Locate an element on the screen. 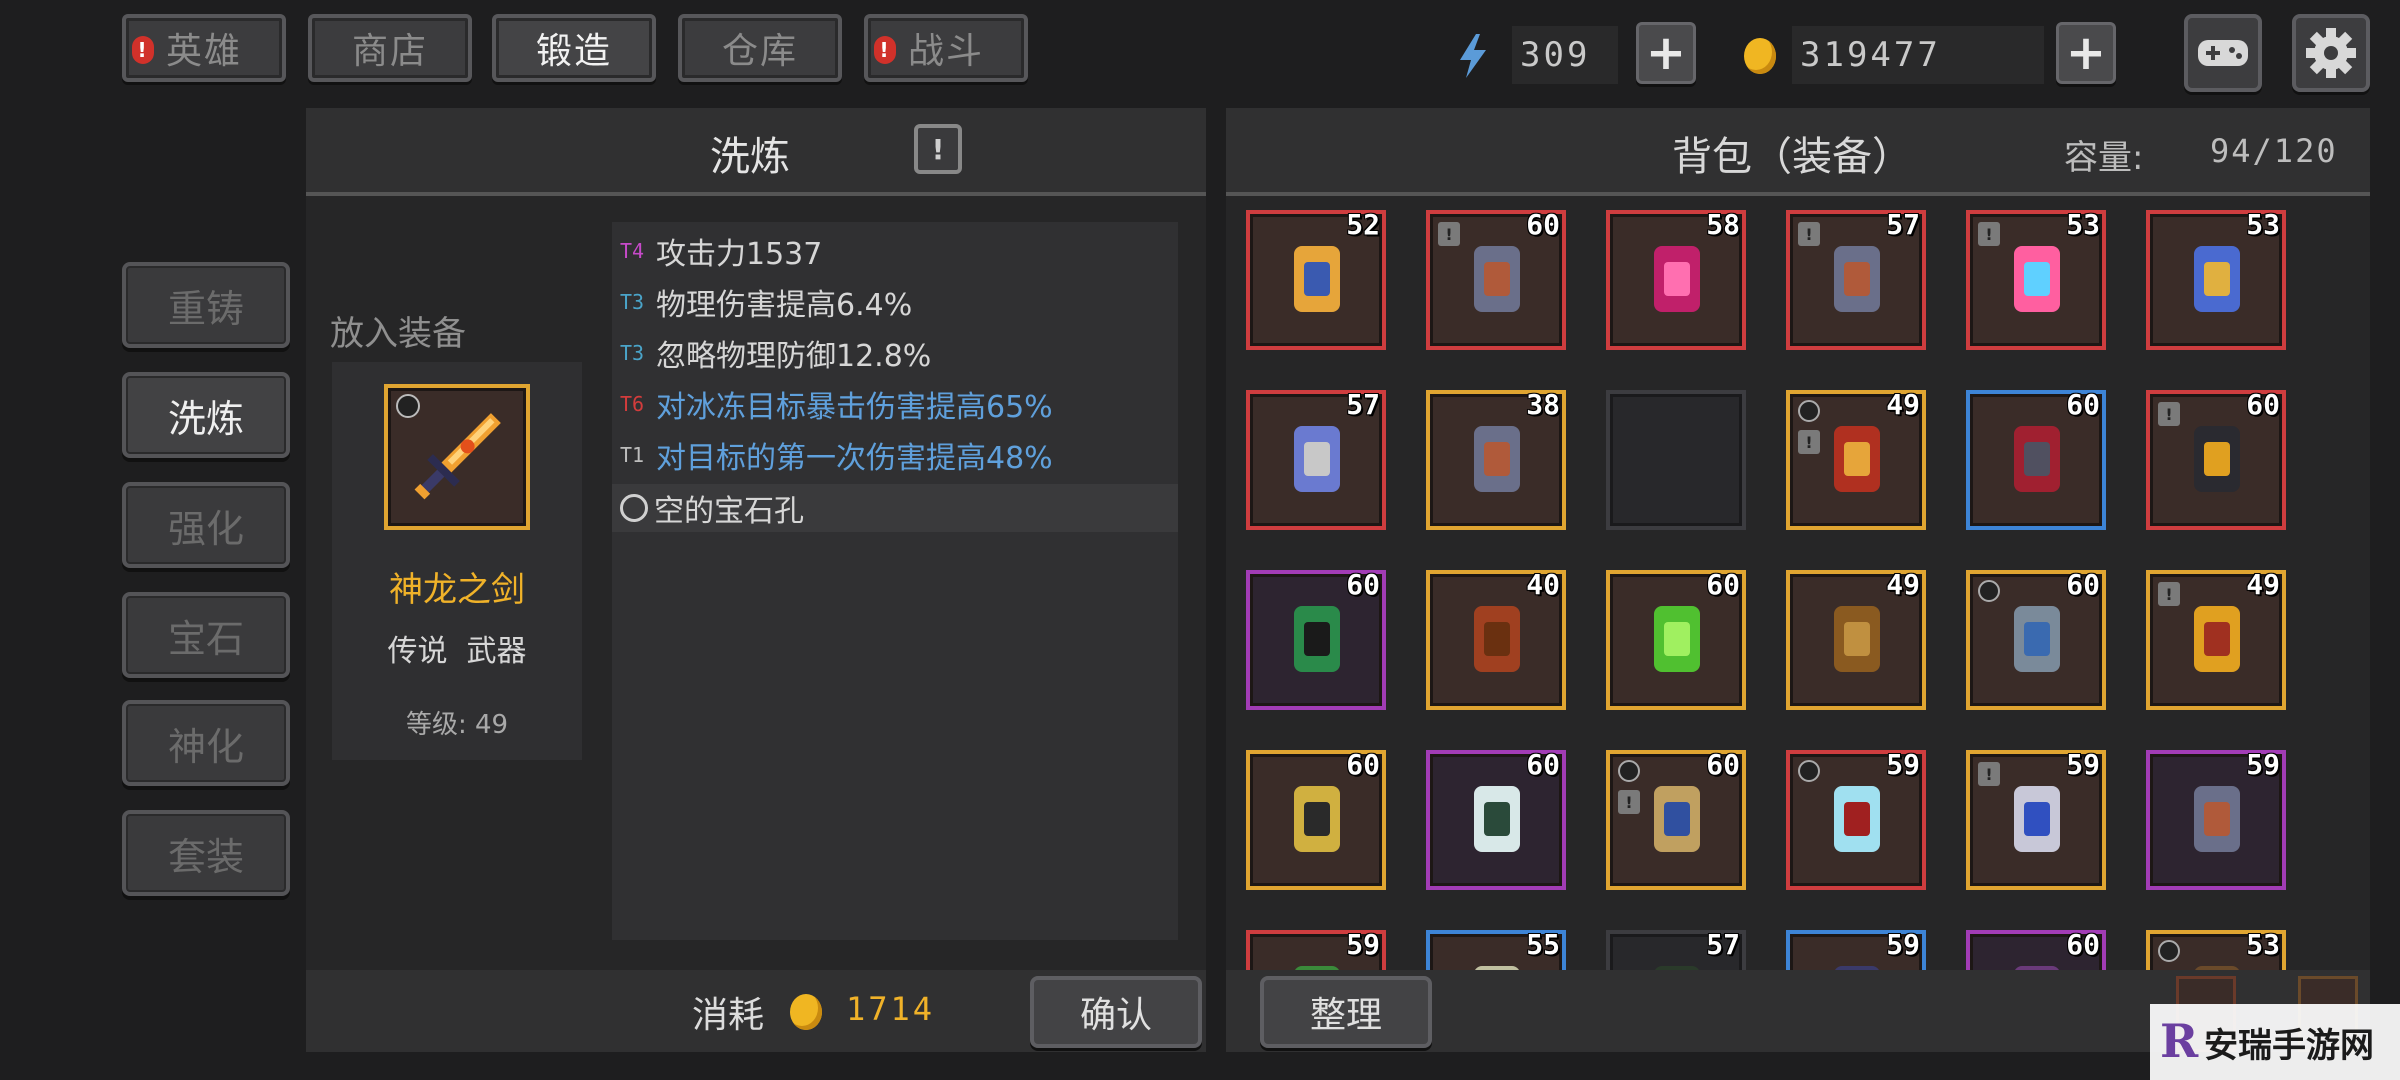 This screenshot has width=2400, height=1080. stat-row: T6 对冰冻目标暴击伤害提高65% is located at coordinates (895, 404).